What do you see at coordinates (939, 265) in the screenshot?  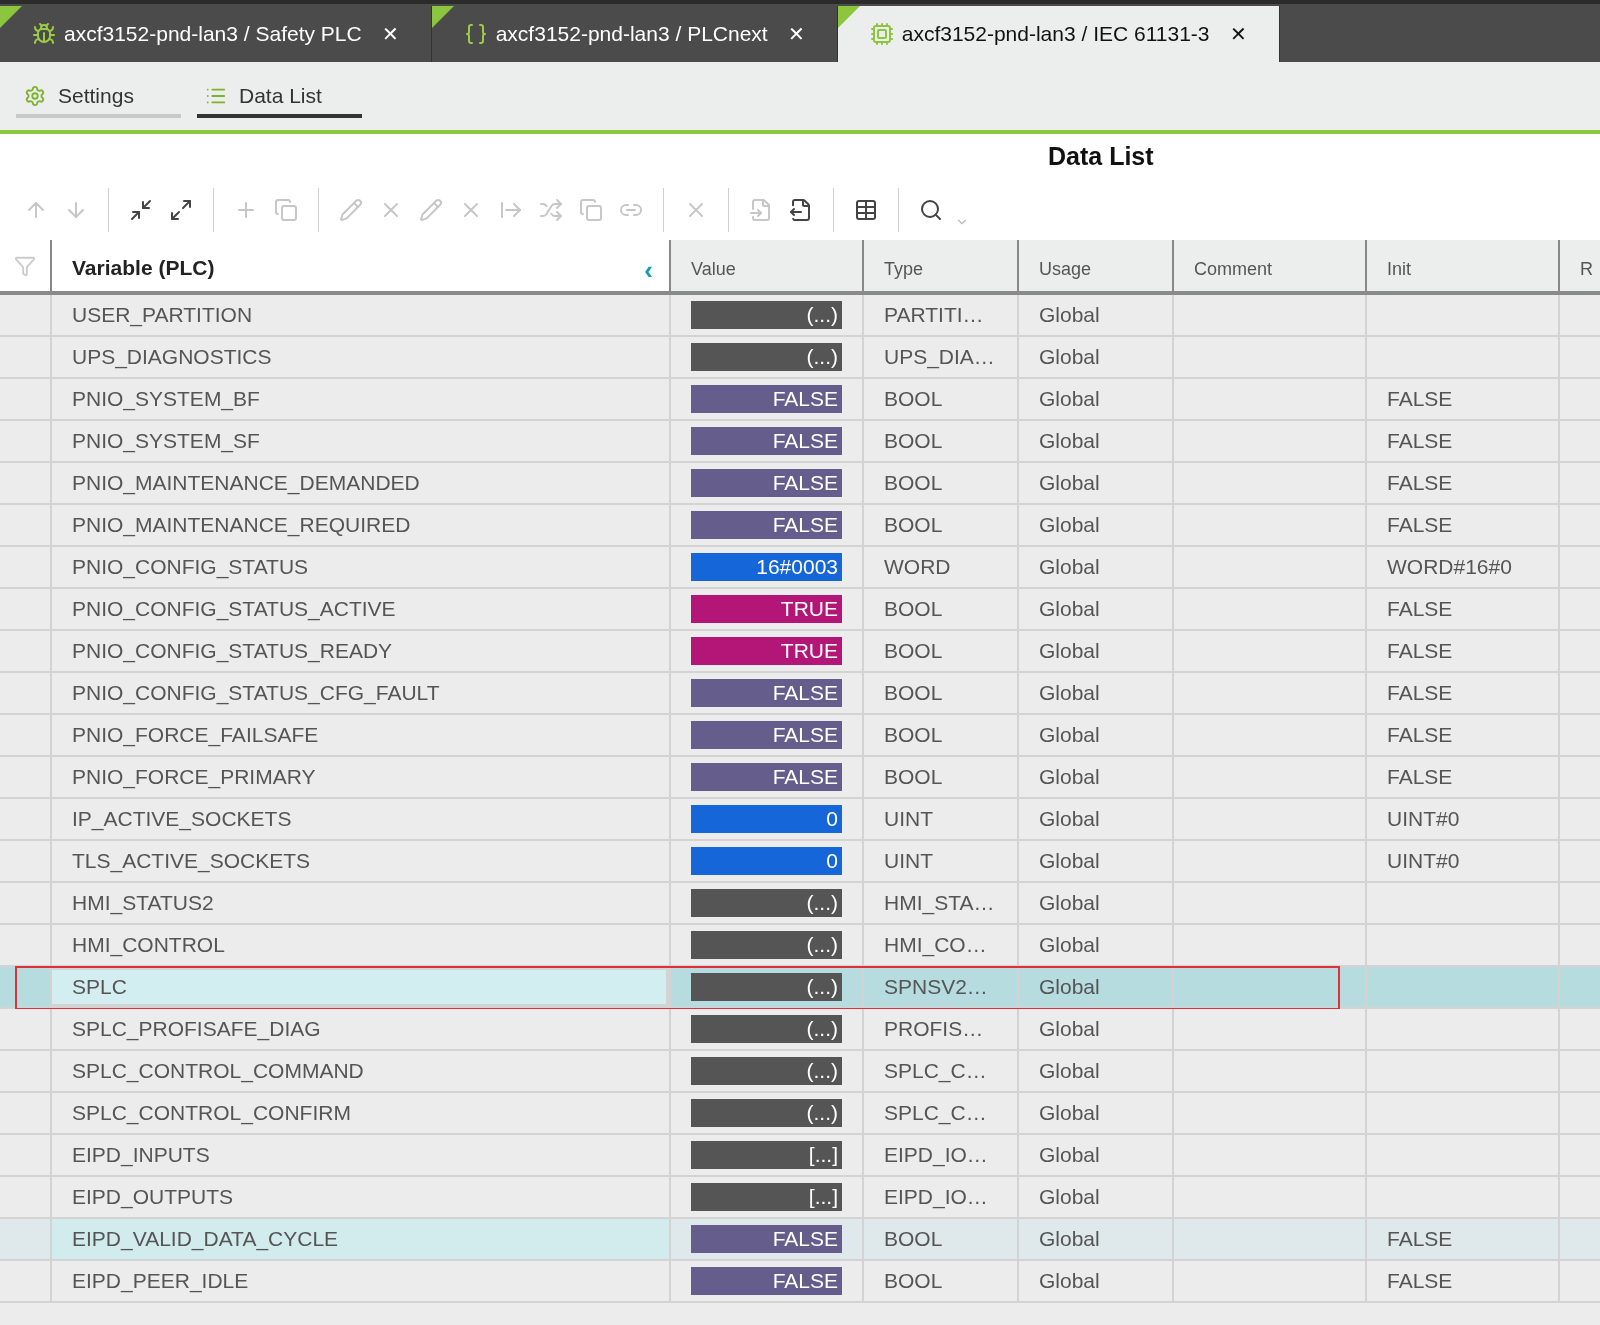 I see `column-header: Type` at bounding box center [939, 265].